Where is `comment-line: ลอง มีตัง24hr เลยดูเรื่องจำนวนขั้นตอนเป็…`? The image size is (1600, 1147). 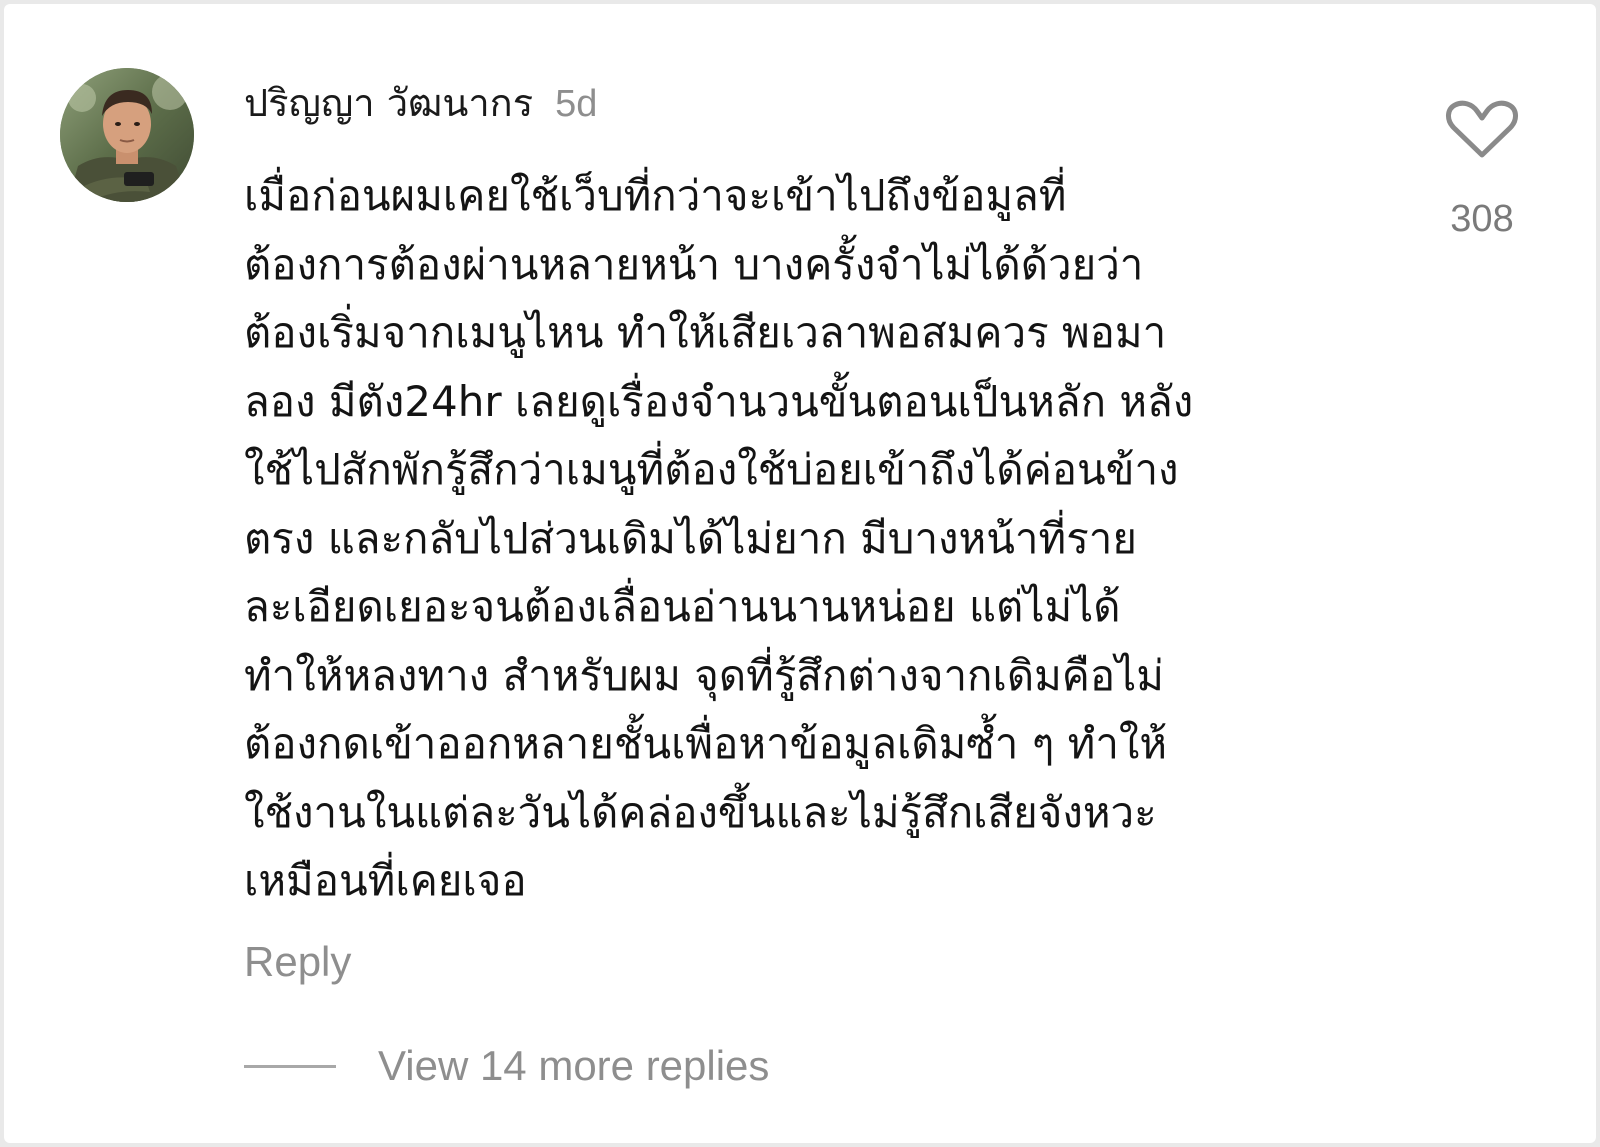
comment-line: ลอง มีตัง24hr เลยดูเรื่องจำนวนขั้นตอนเป็… is located at coordinates (719, 401).